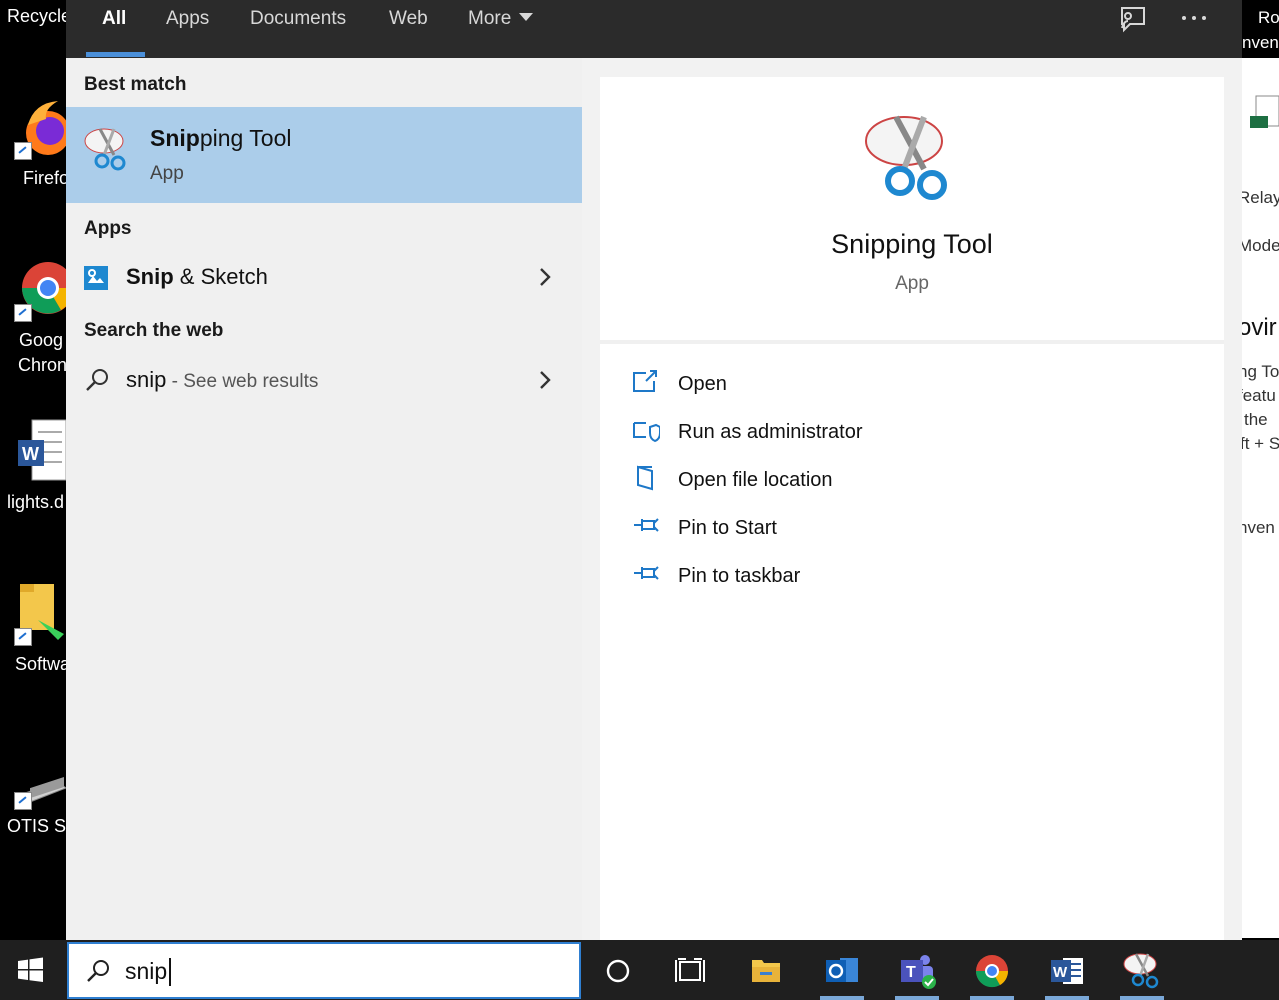  I want to click on action-pin-to-taskbar: Pin to taskbar, so click(832, 579).